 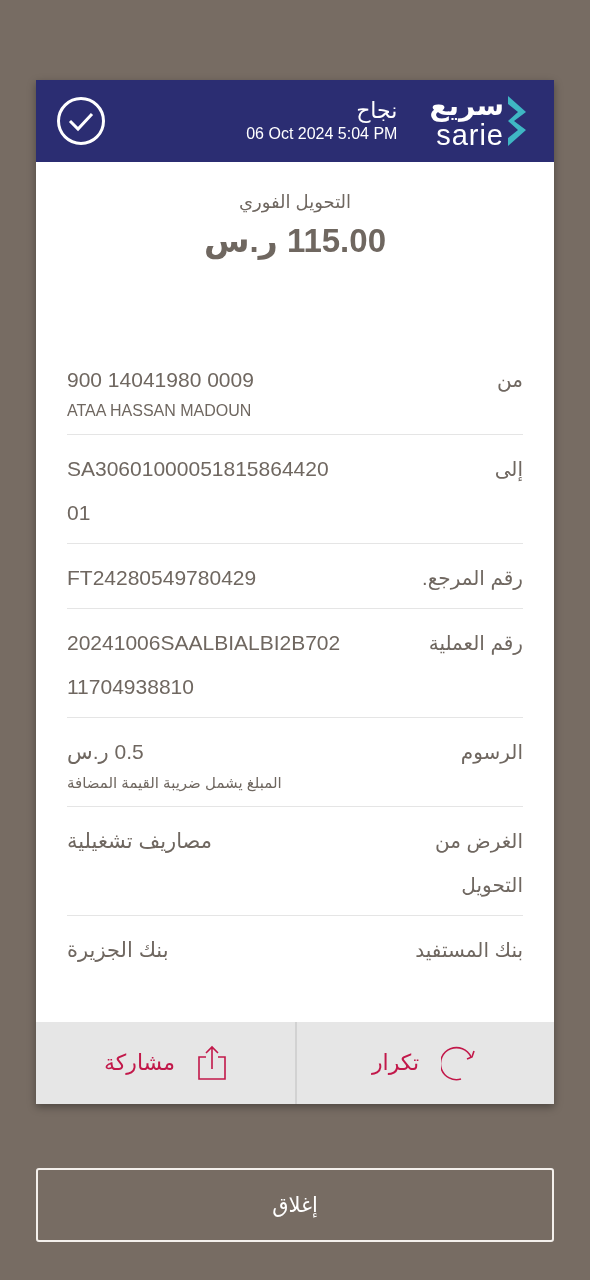 I want to click on share-icon, so click(x=212, y=1063).